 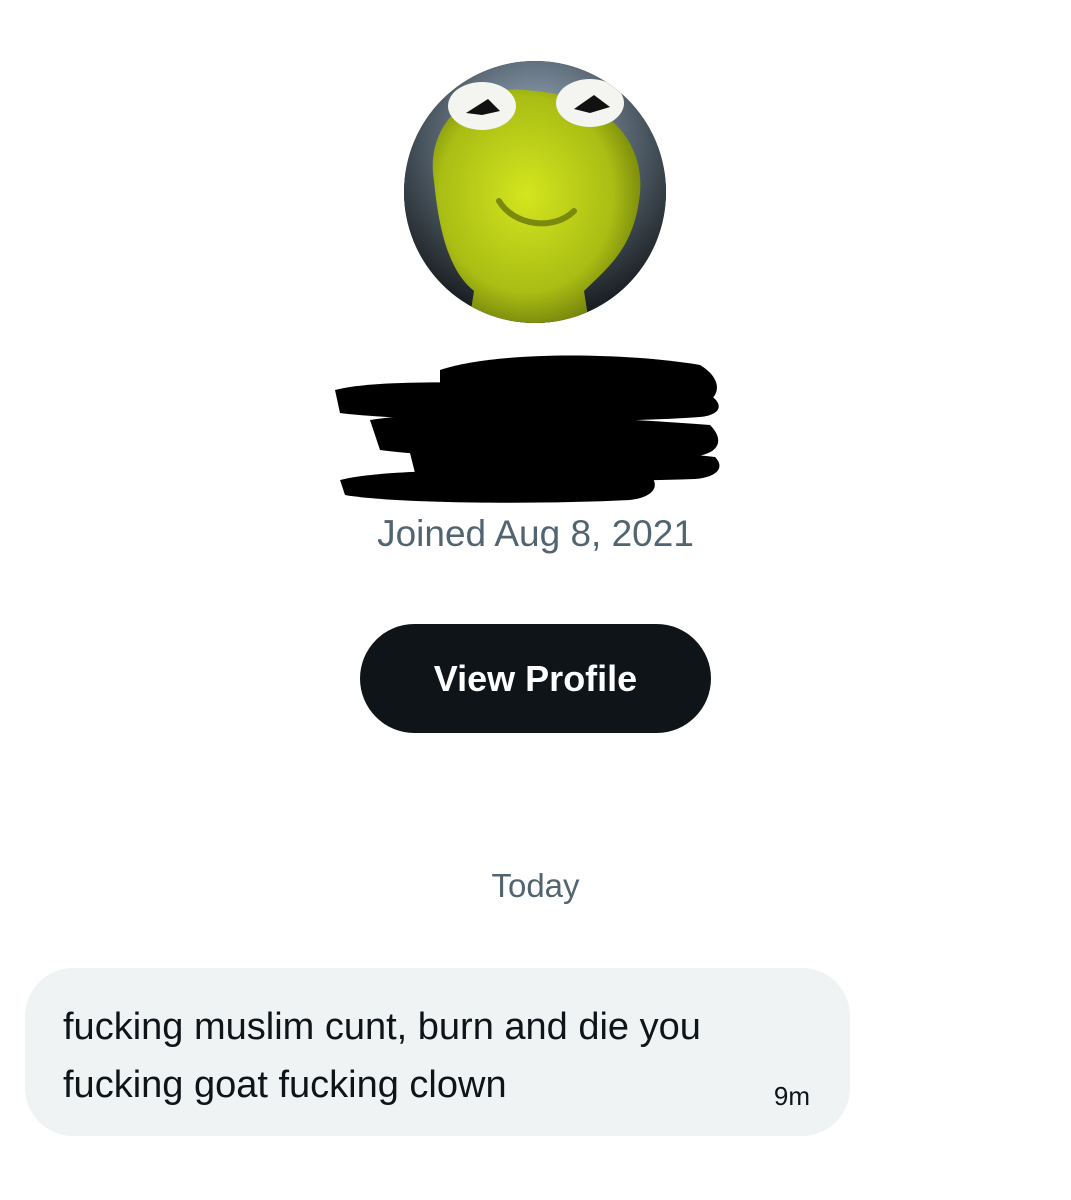 What do you see at coordinates (535, 533) in the screenshot?
I see `joined-date: Joined Aug 8, 2021` at bounding box center [535, 533].